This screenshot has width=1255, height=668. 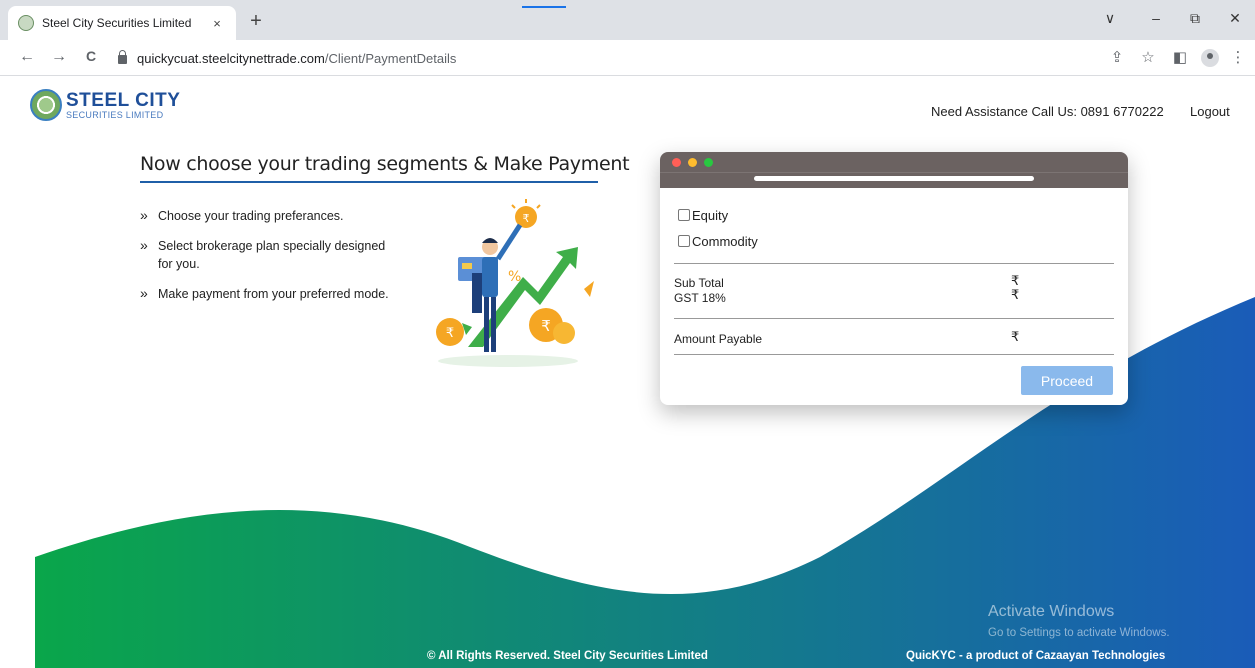 What do you see at coordinates (115, 114) in the screenshot?
I see `logo-subtitle: SECURITIES LIMITED` at bounding box center [115, 114].